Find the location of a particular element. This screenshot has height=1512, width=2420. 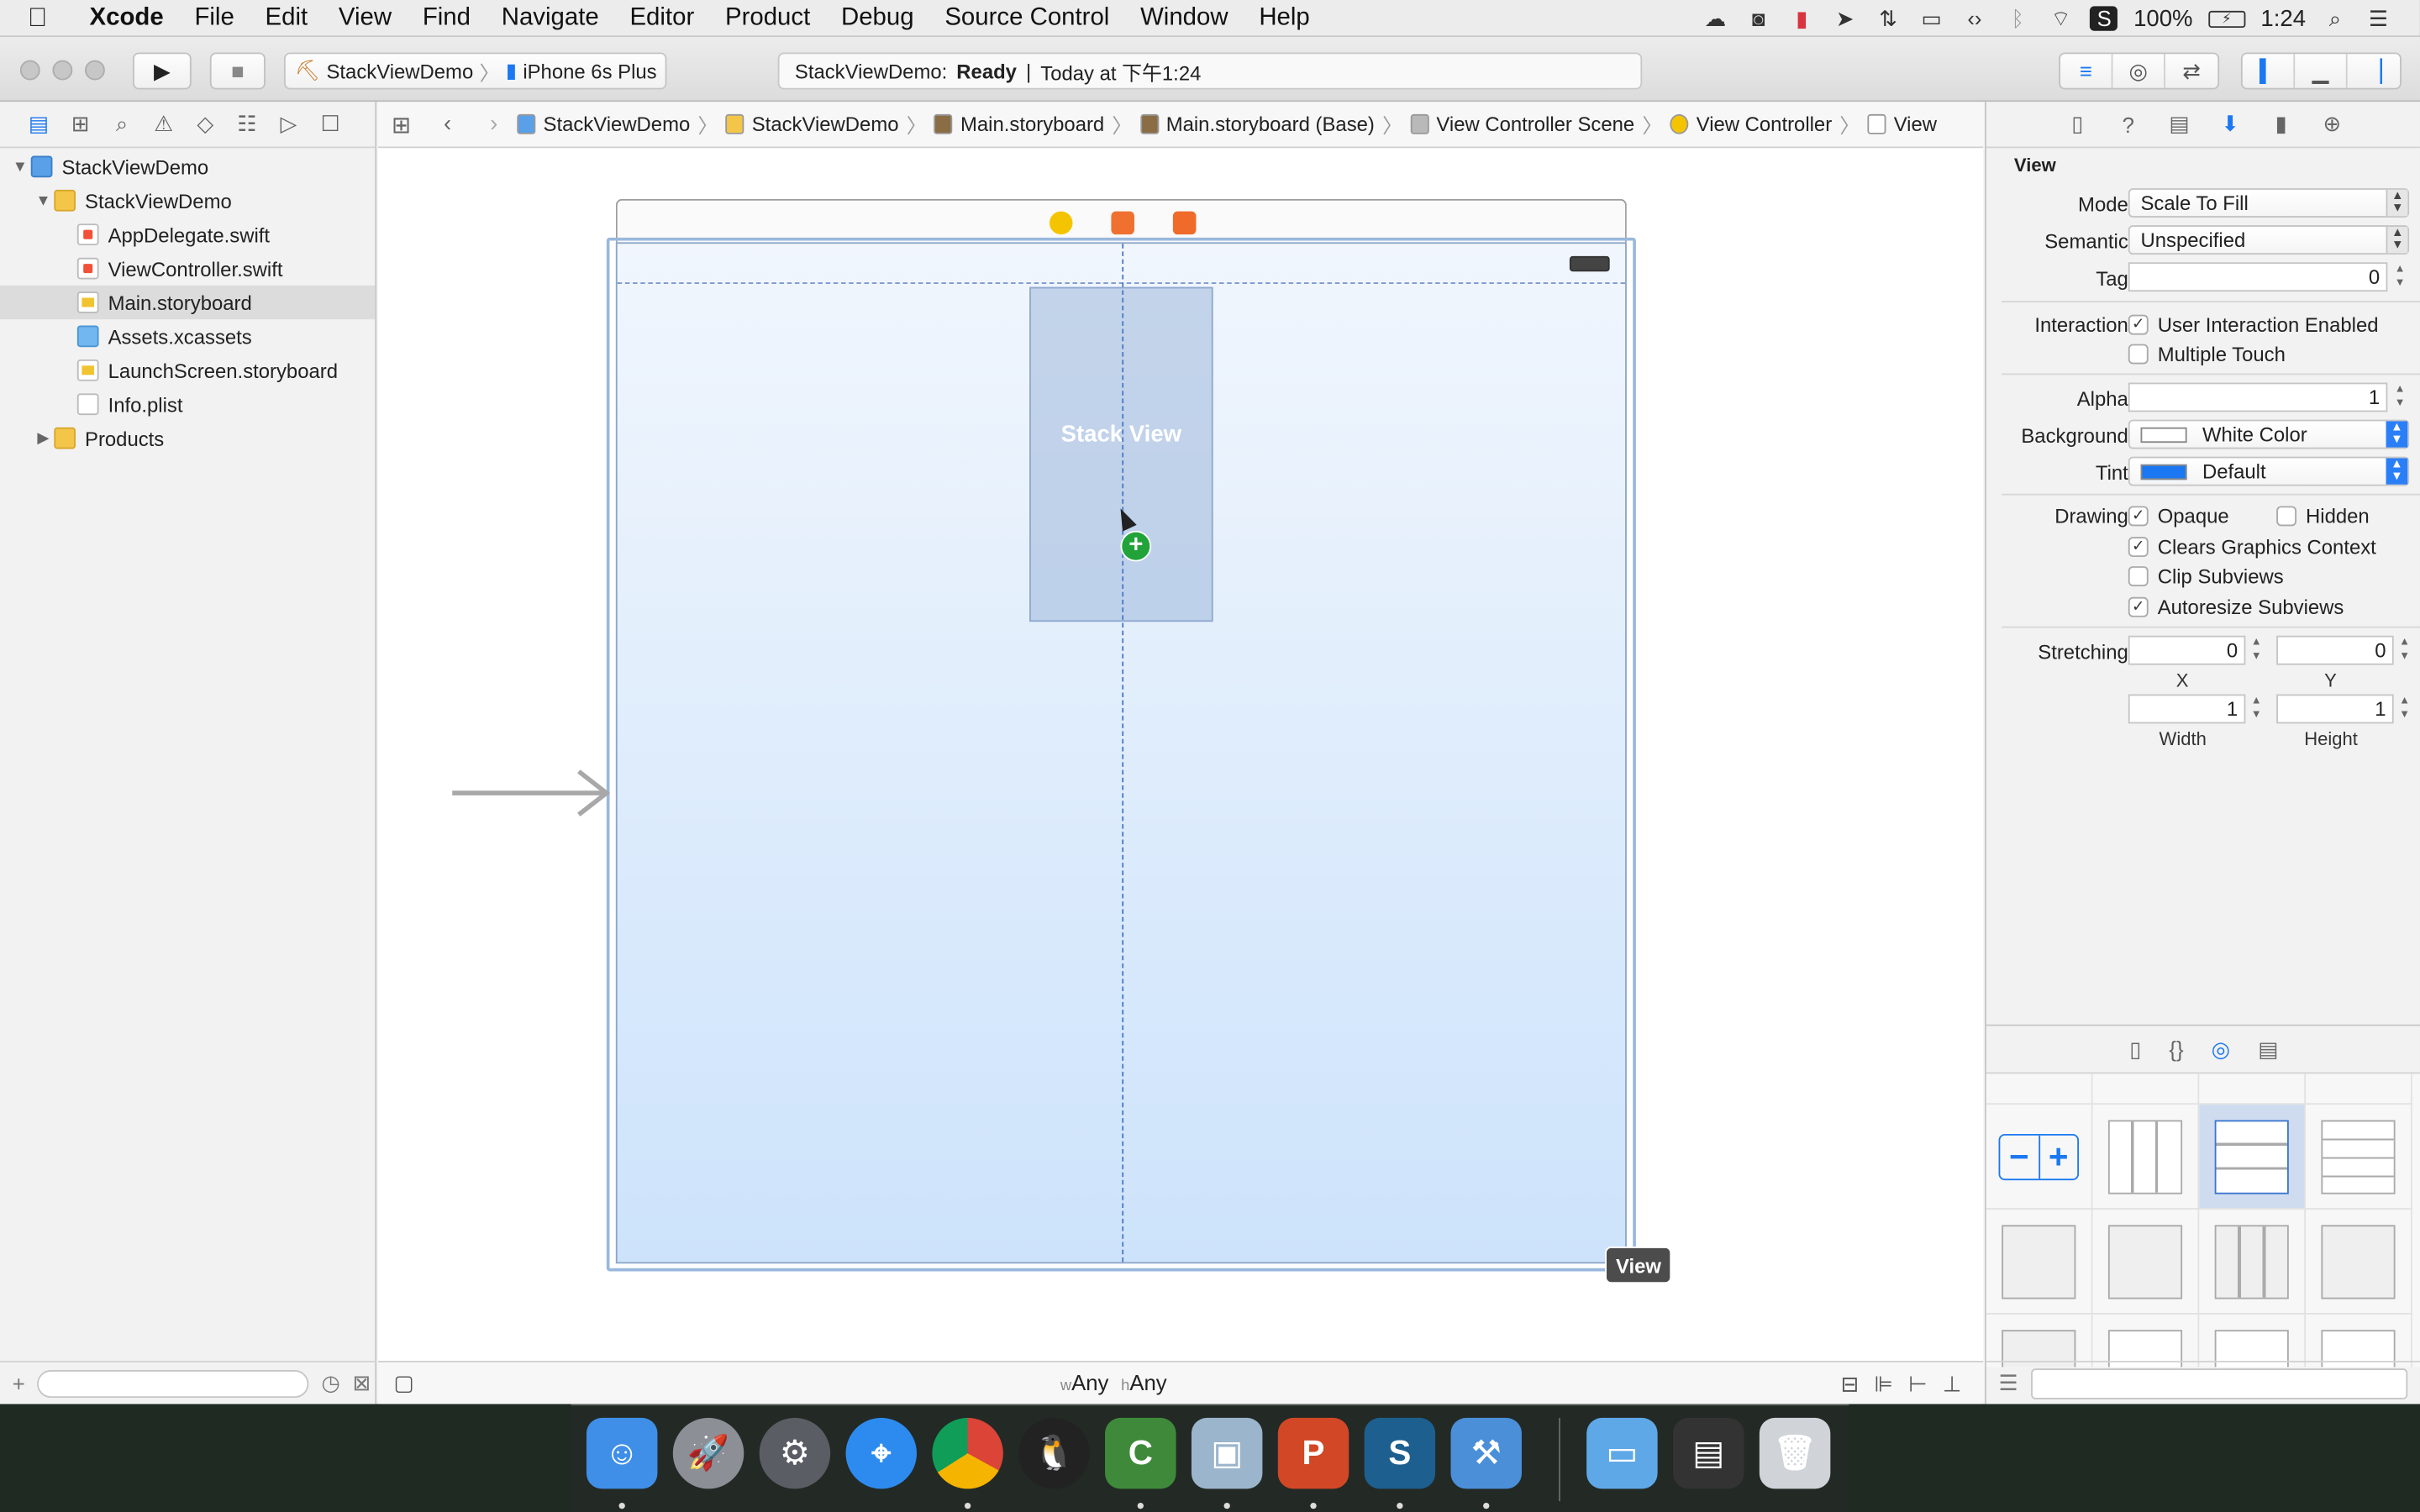

toggle-outline-icon: ▢ is located at coordinates (403, 1383).